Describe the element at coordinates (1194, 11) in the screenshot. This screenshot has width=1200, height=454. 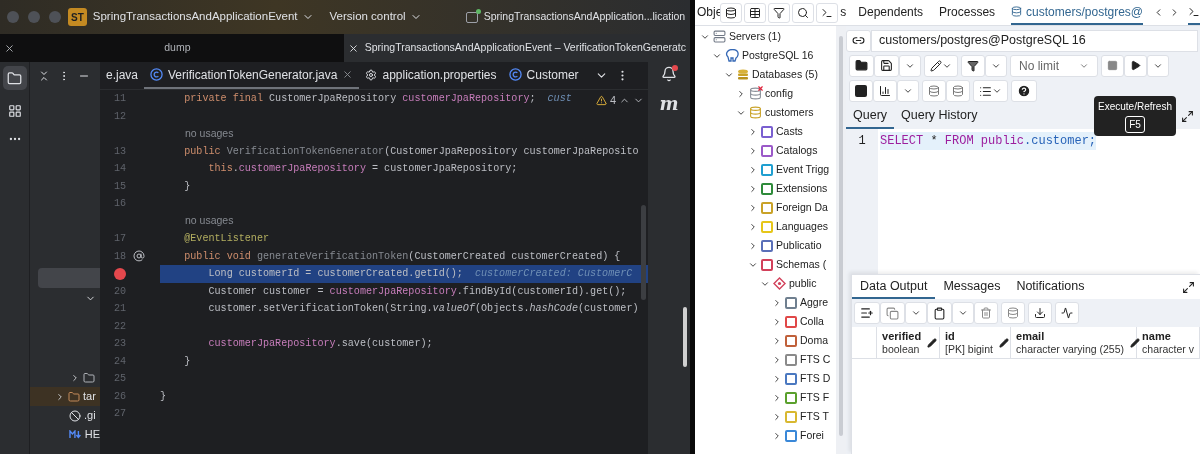
I see `query-tool-icon` at that location.